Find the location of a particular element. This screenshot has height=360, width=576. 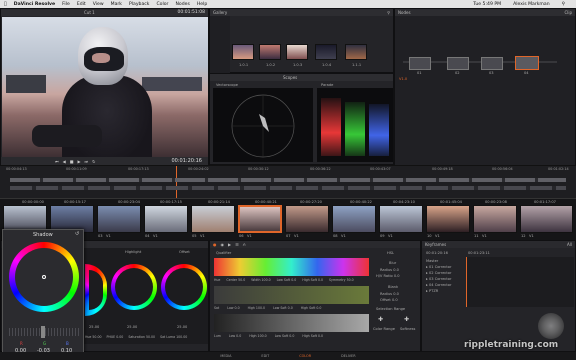

qualifier-title: Qualifier is located at coordinates (224, 253).